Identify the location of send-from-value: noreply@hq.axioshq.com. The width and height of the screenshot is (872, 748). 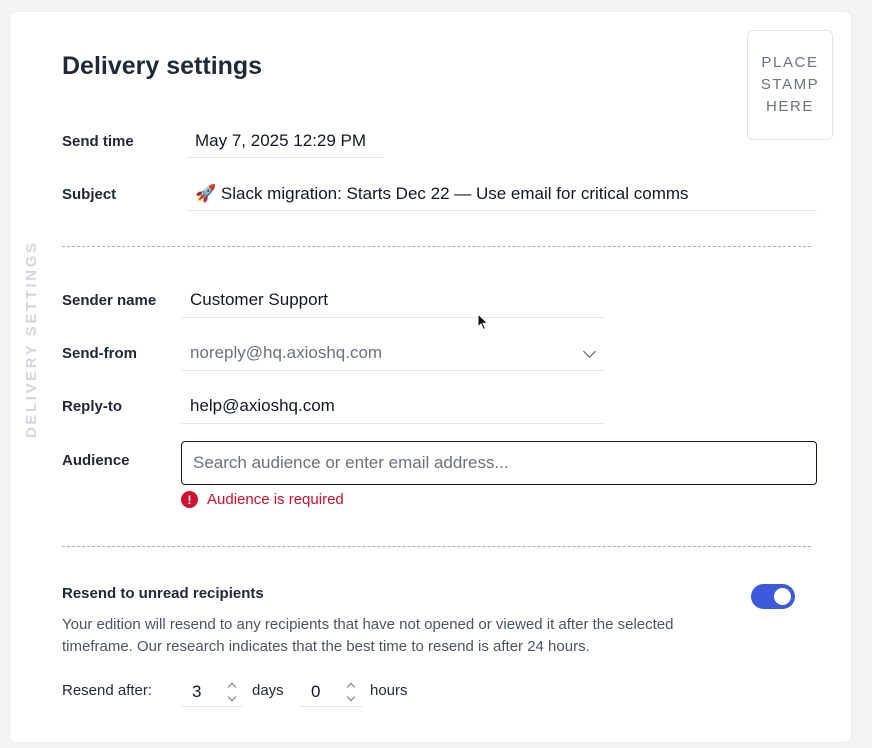
(286, 352).